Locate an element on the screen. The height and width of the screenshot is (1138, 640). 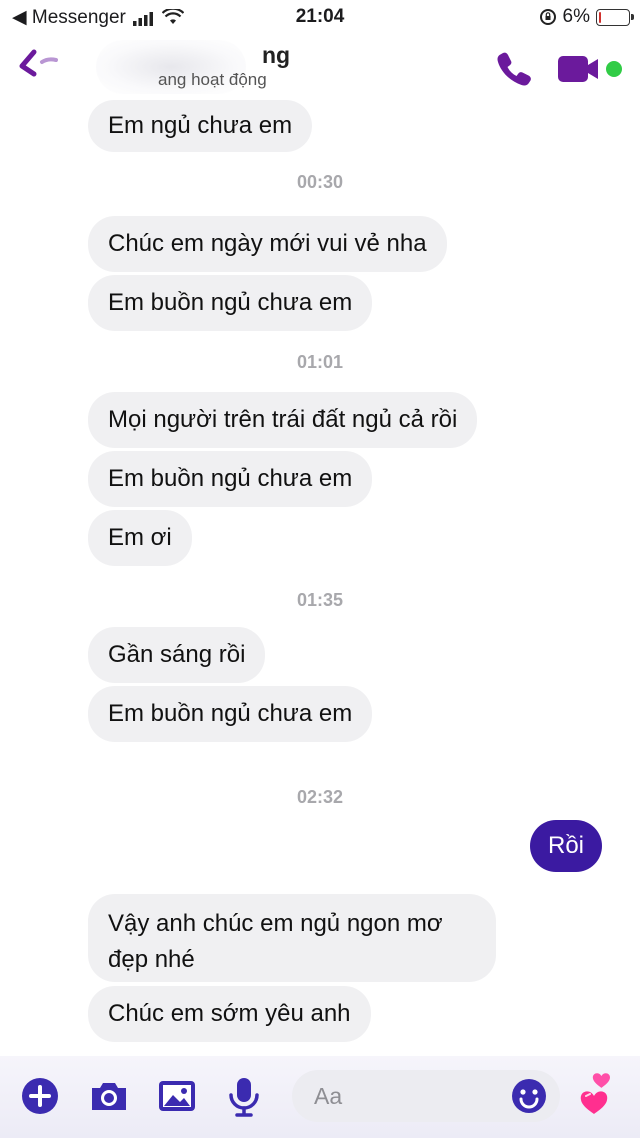
phone-icon is located at coordinates (514, 69).